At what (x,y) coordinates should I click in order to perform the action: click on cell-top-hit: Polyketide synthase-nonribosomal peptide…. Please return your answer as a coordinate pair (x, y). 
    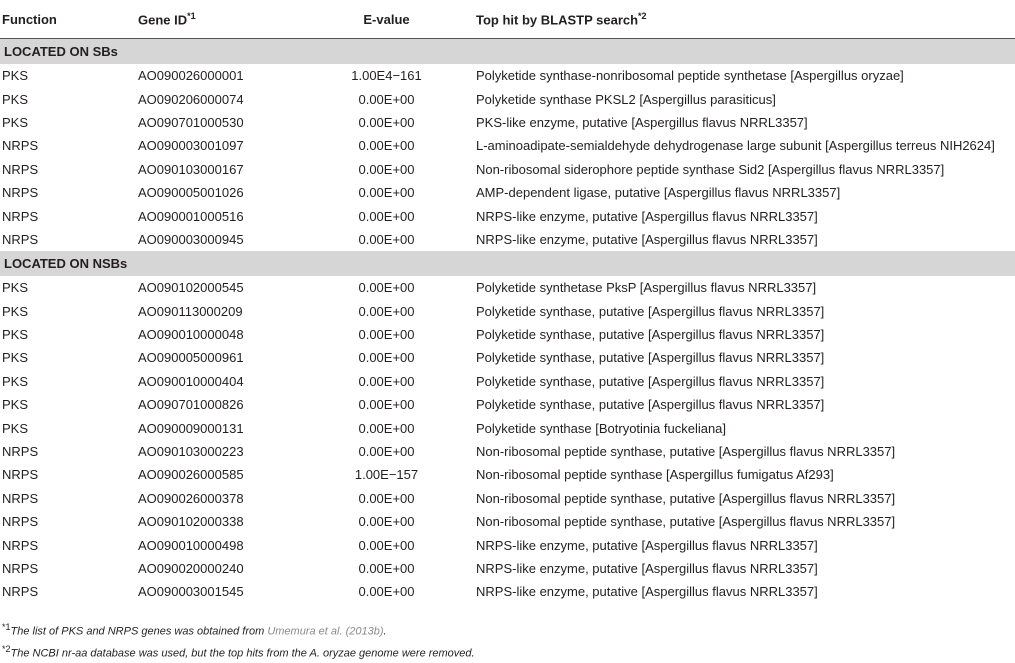
    Looking at the image, I should click on (690, 76).